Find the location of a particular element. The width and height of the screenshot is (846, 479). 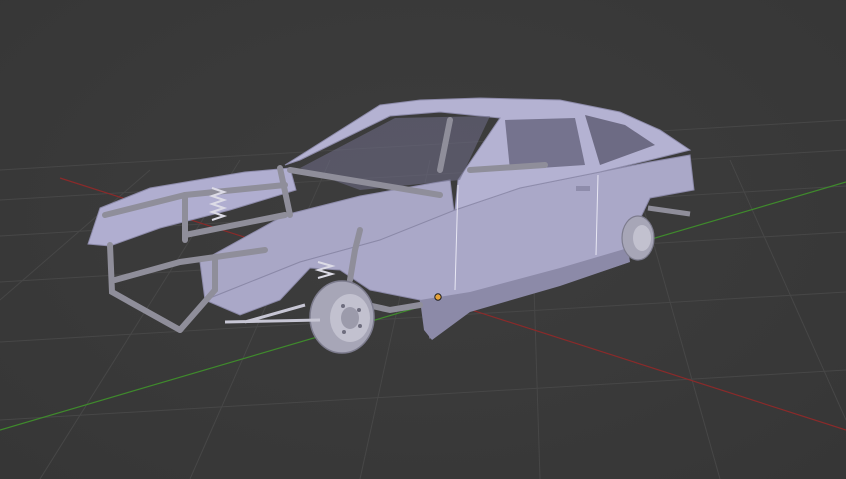

car-door-handle is located at coordinates (583, 188).